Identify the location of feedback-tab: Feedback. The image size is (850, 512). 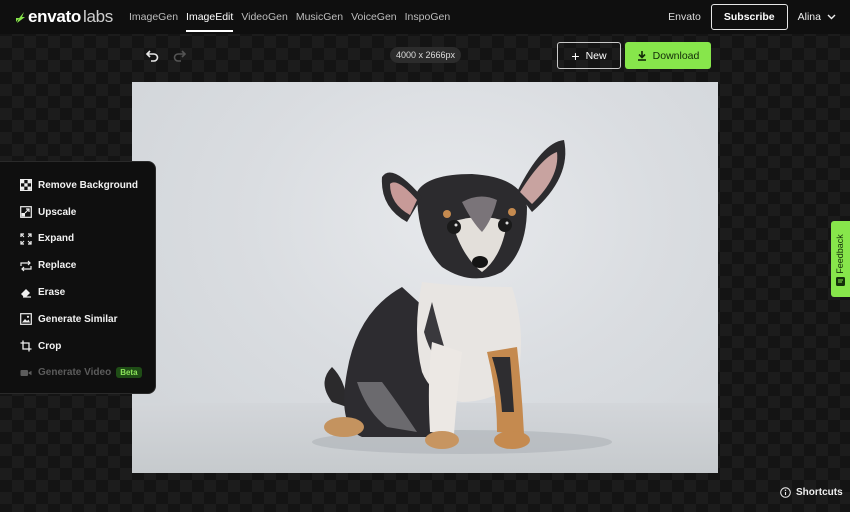
(840, 259).